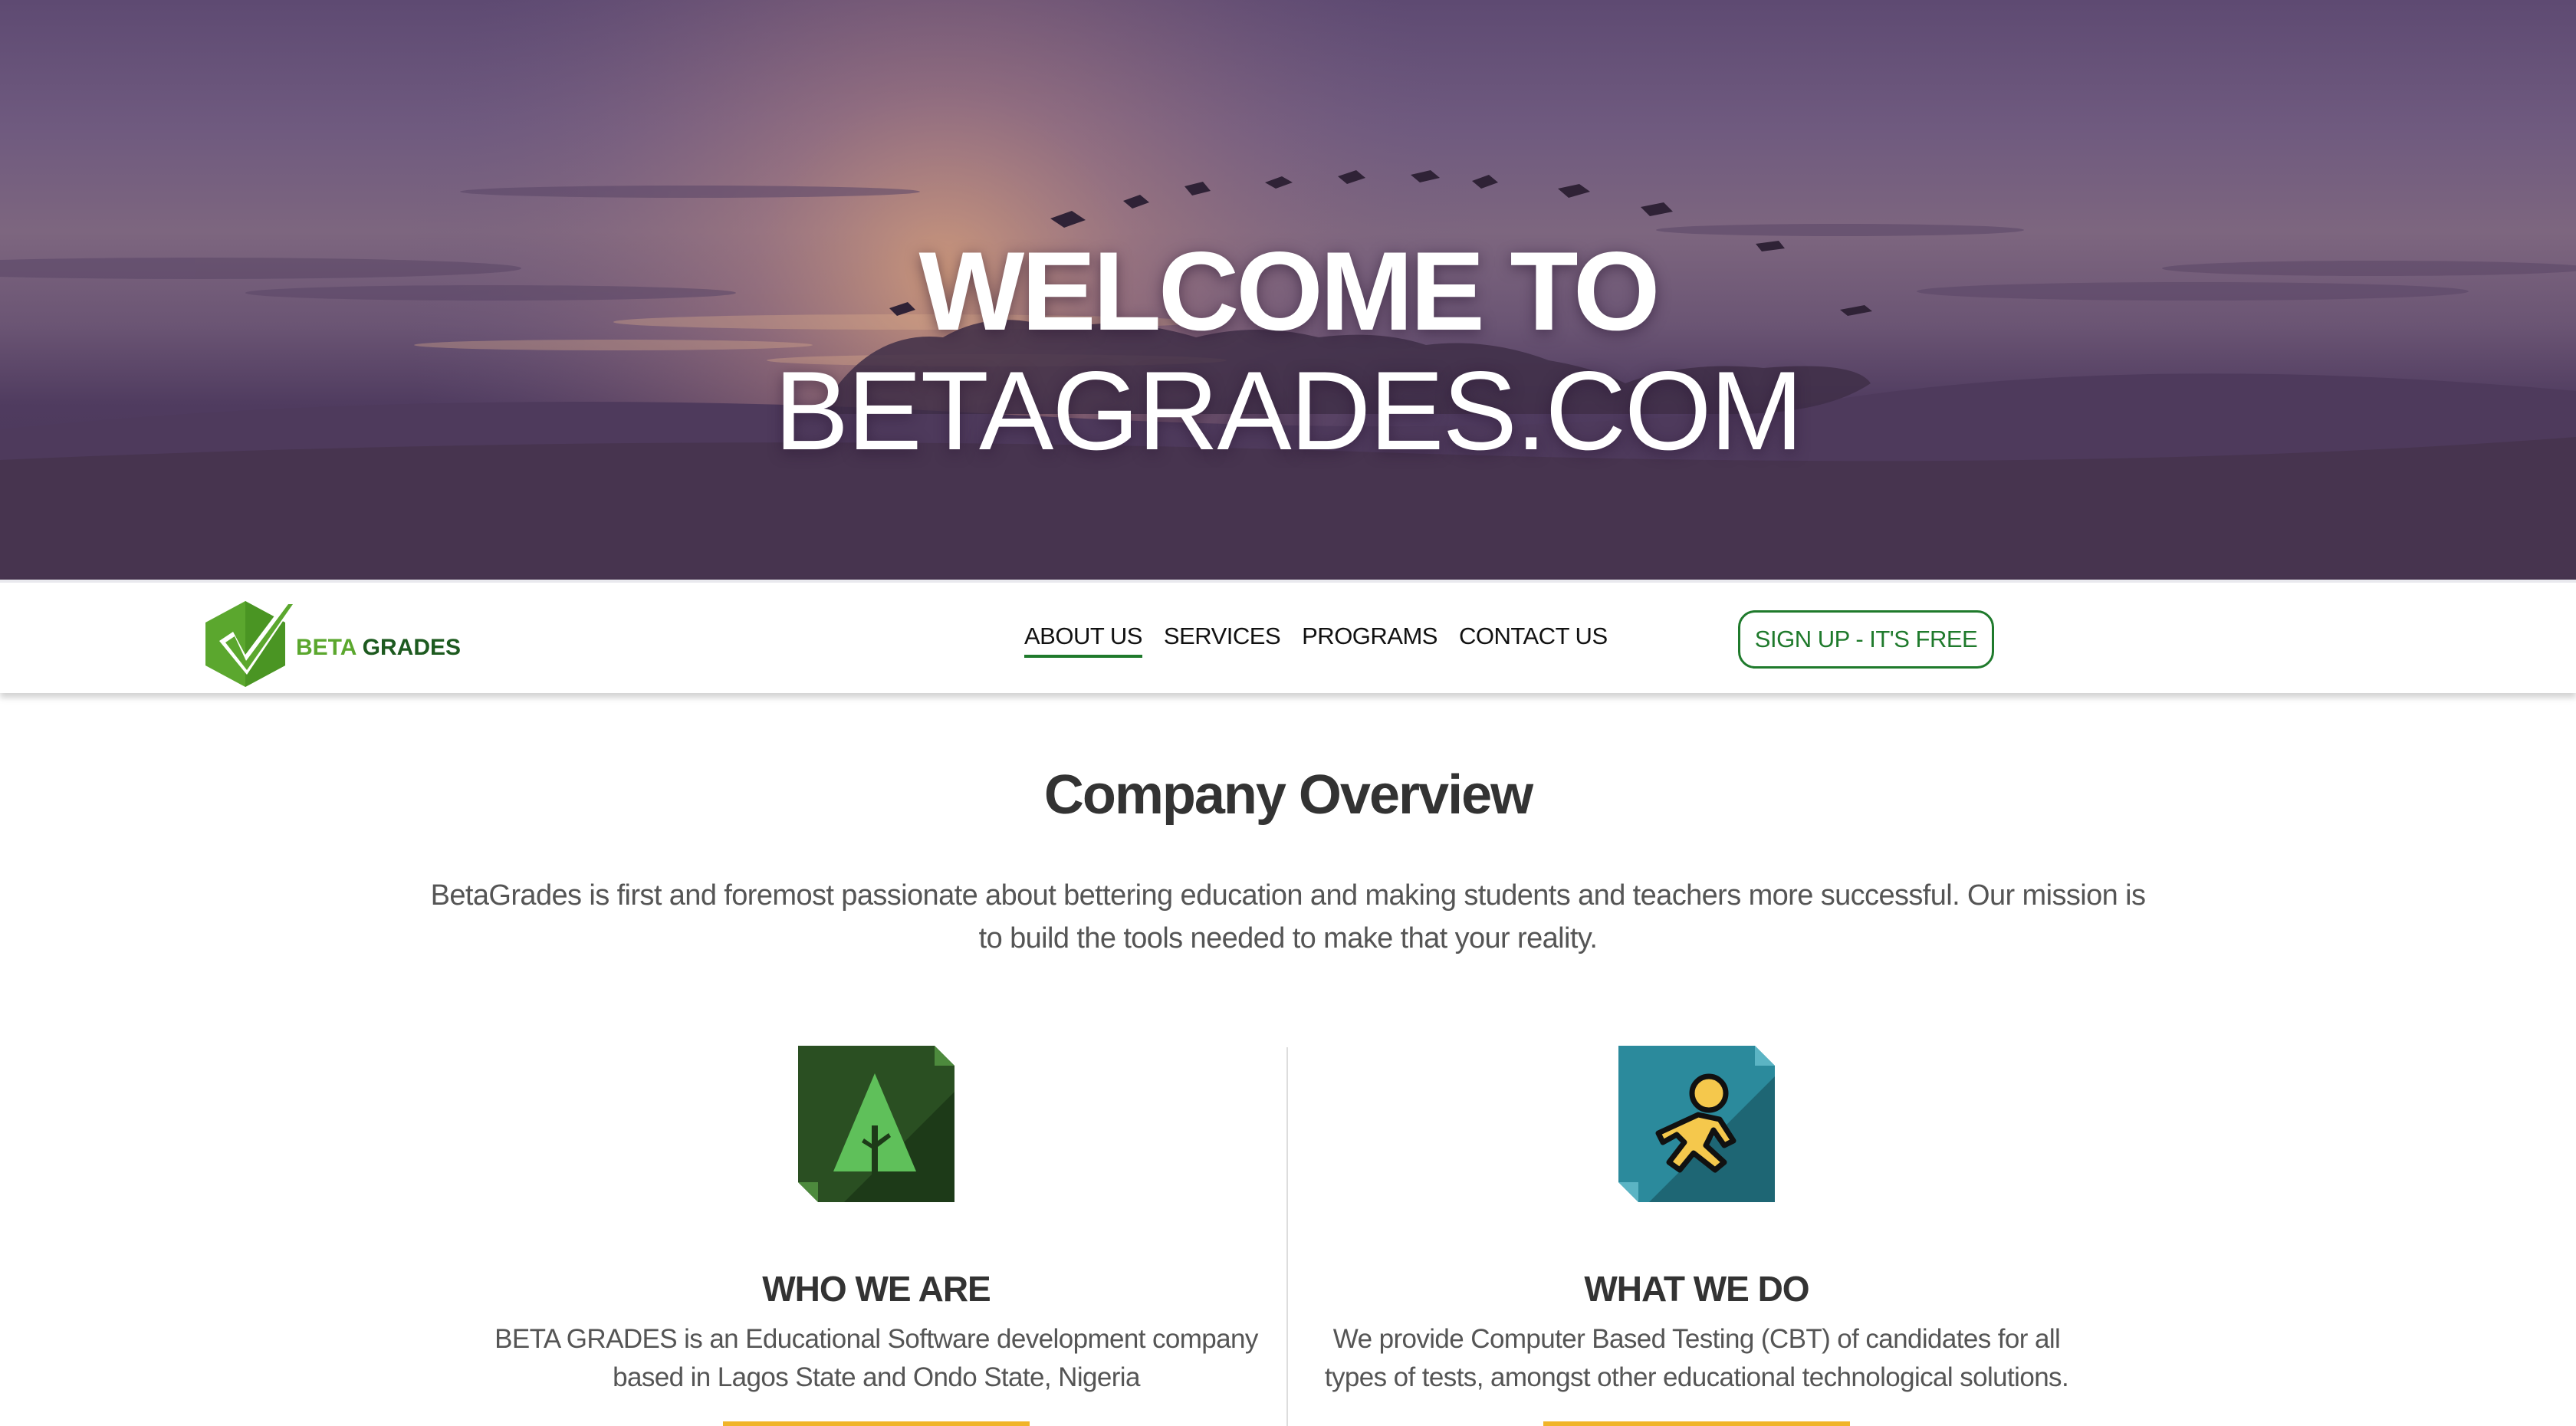  I want to click on nav-link-about-us: ABOUT US, so click(1083, 640).